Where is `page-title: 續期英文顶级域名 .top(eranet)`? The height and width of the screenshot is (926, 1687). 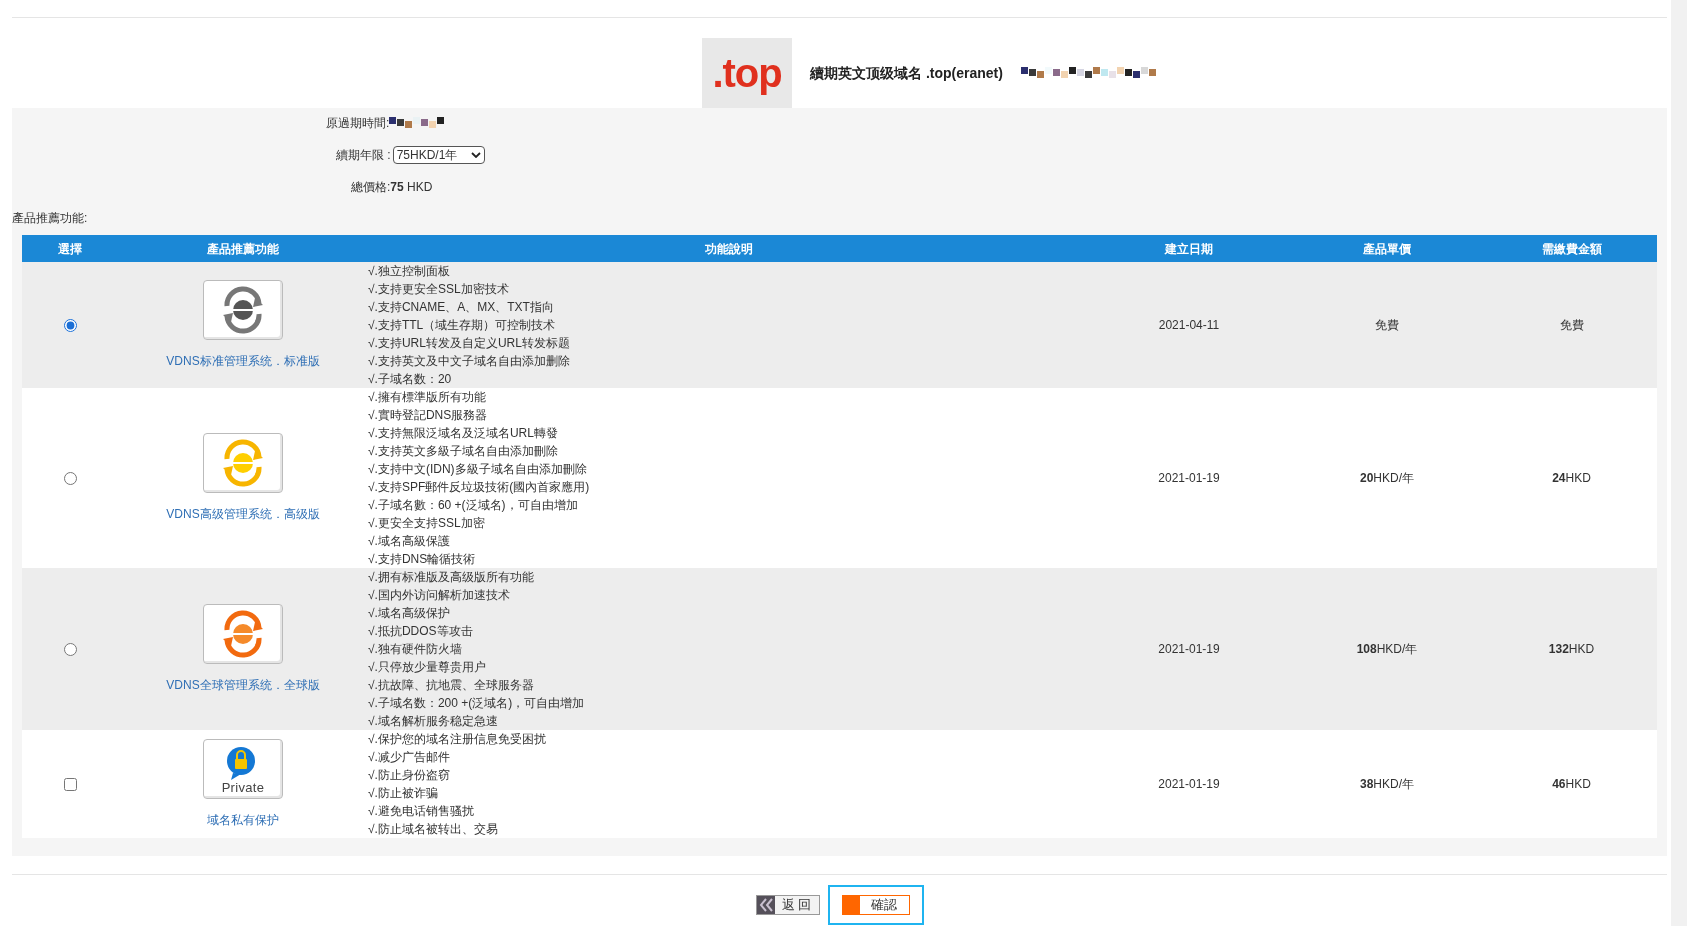
page-title: 續期英文顶级域名 .top(eranet) is located at coordinates (906, 73).